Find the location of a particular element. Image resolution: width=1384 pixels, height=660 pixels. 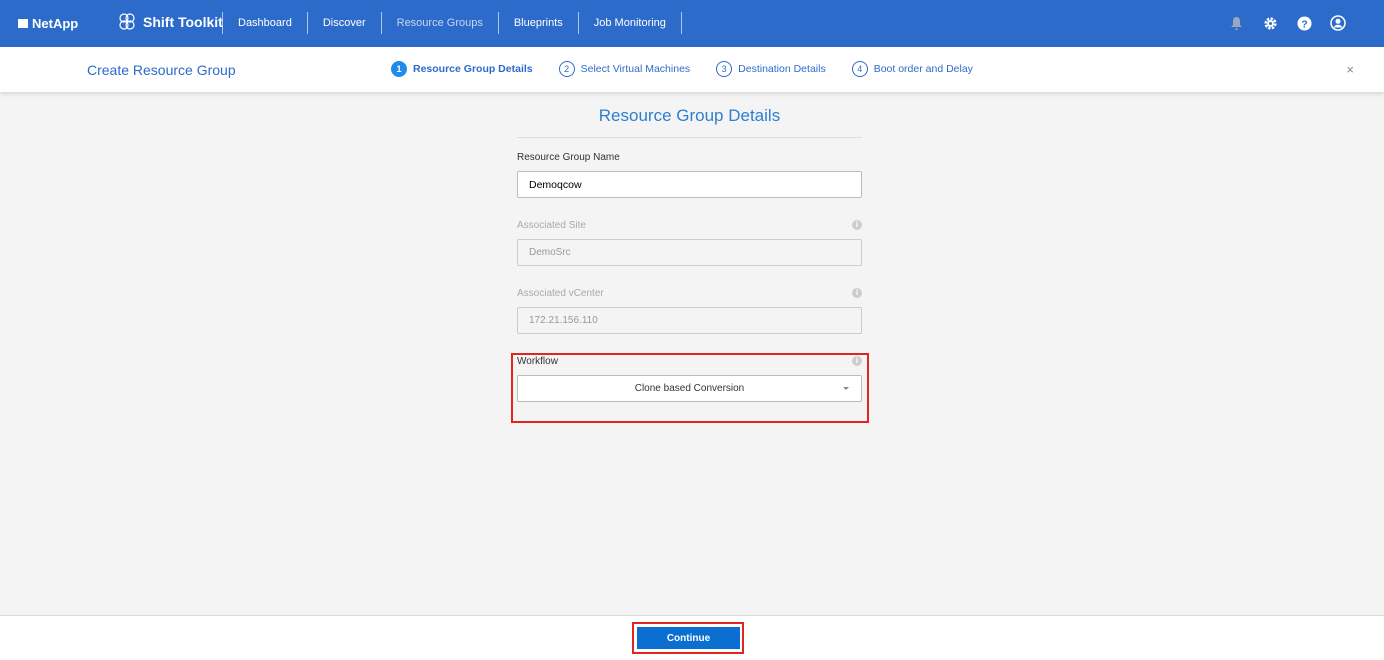

wizard-title: Create Resource Group is located at coordinates (161, 70).